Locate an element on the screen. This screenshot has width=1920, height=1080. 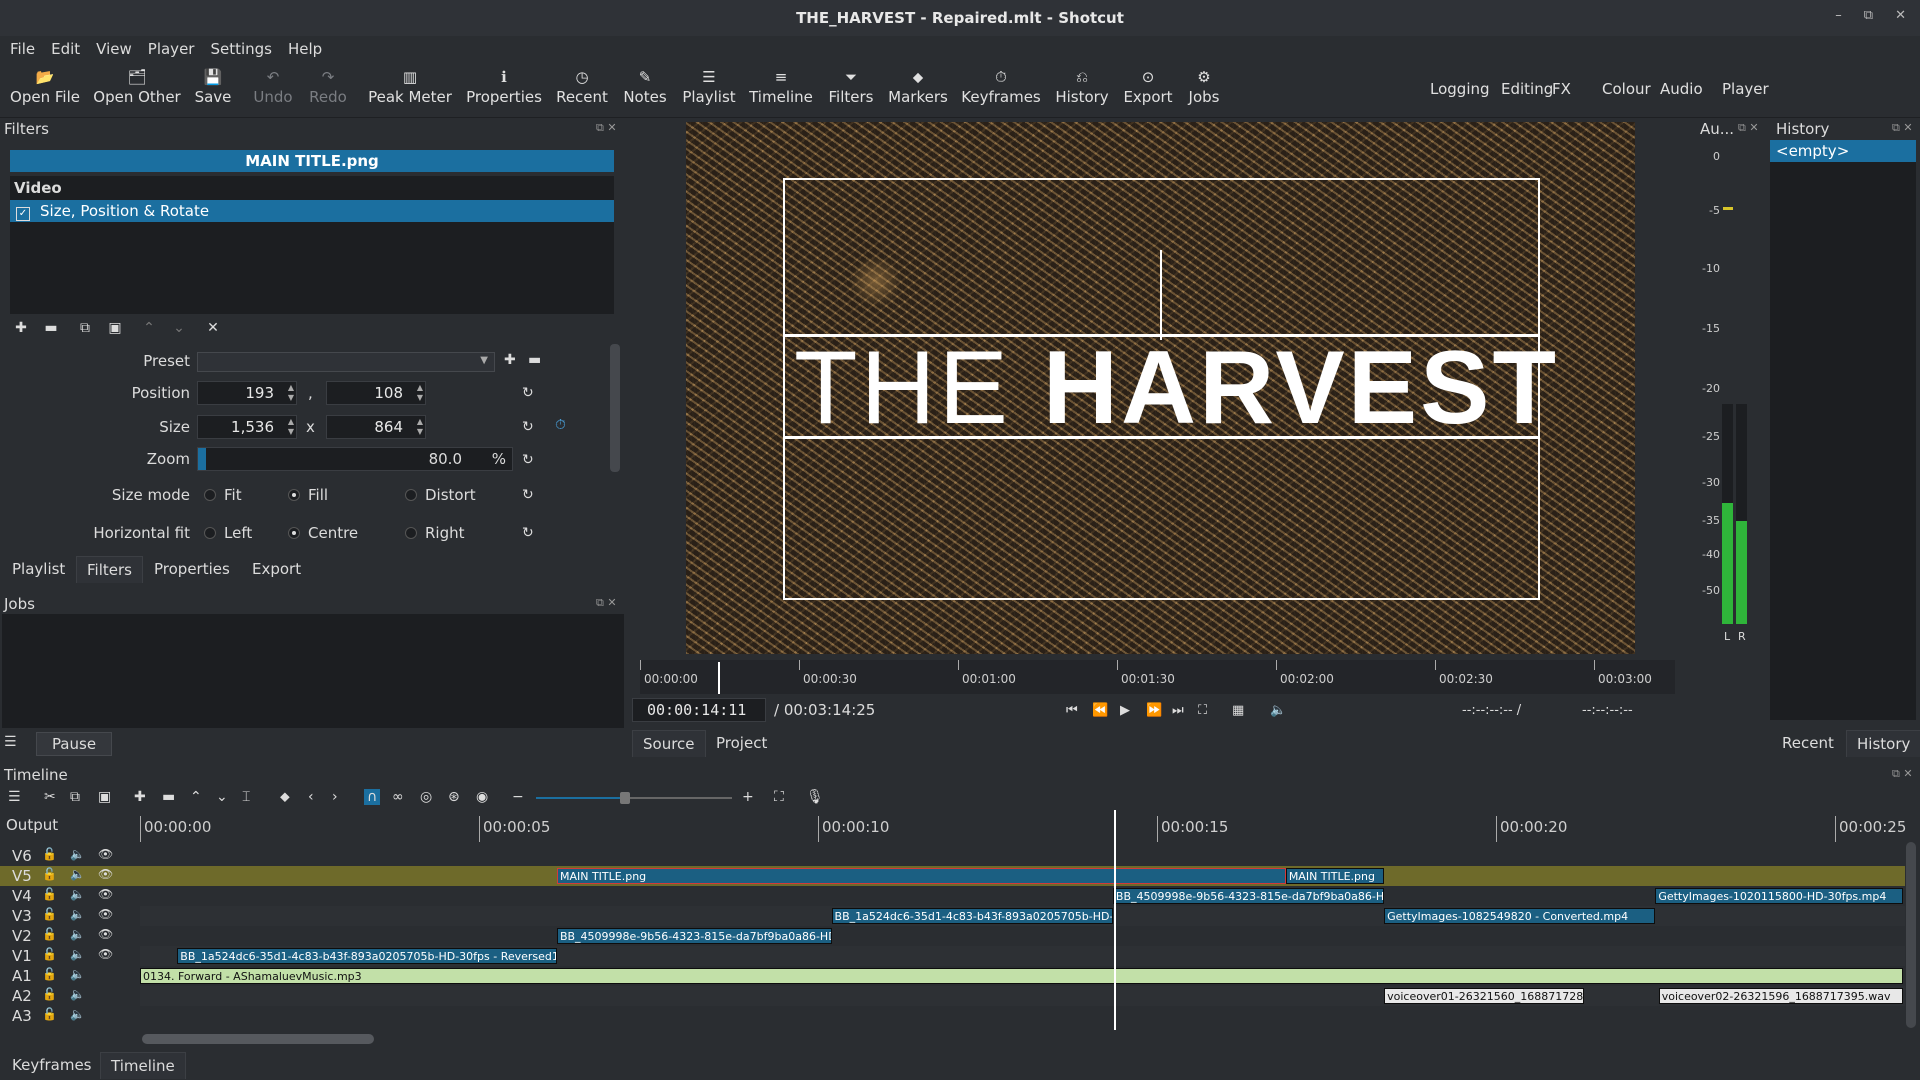
fast-forward-icon: ⏩ is located at coordinates (1154, 710).